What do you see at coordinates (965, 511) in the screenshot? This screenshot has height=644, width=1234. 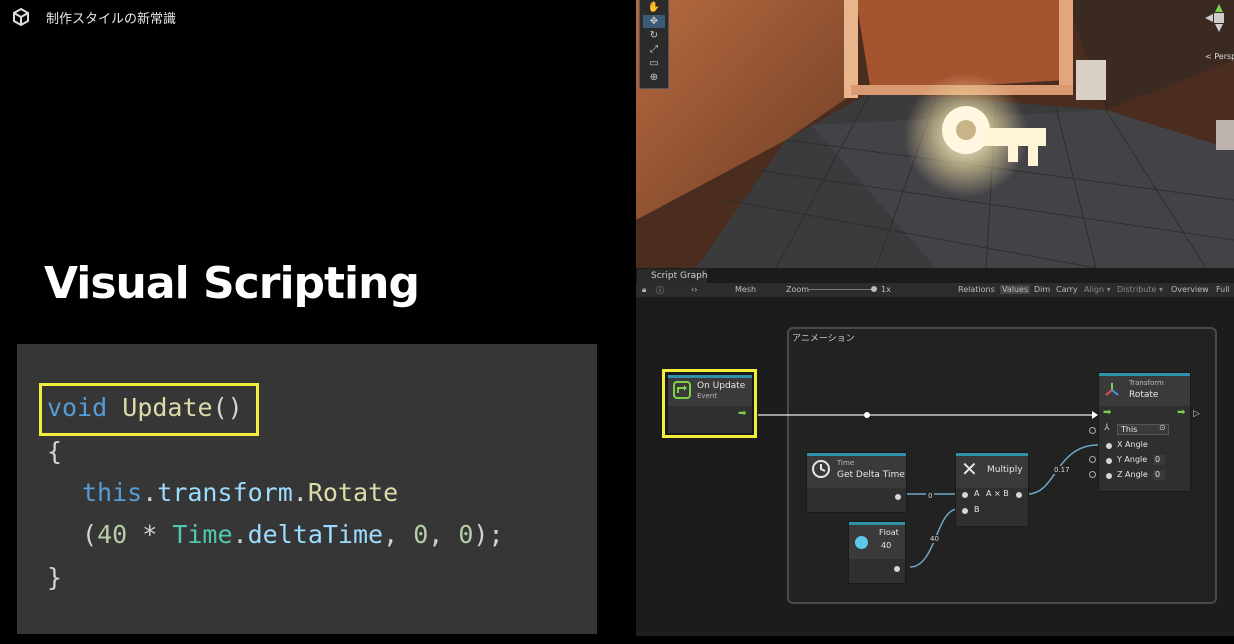 I see `port-b-in` at bounding box center [965, 511].